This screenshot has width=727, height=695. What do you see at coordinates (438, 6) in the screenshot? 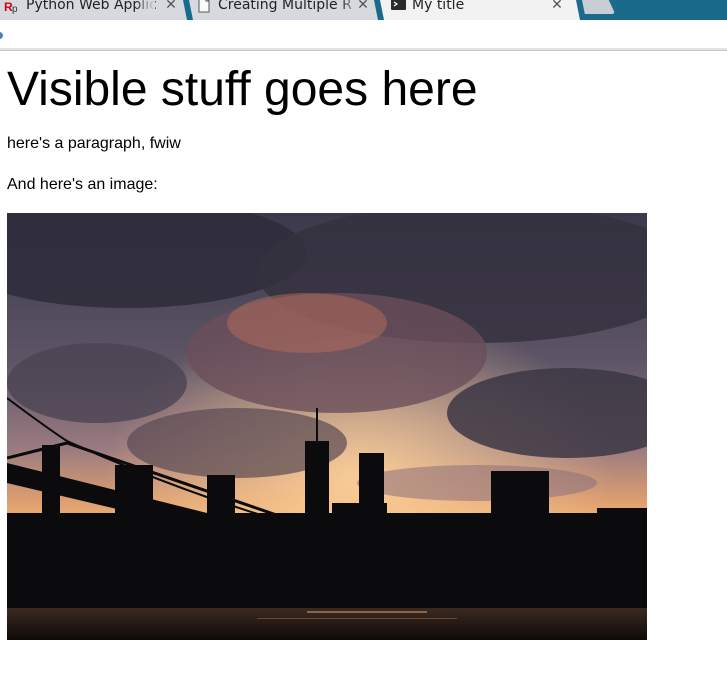
I see `tab-title: My title` at bounding box center [438, 6].